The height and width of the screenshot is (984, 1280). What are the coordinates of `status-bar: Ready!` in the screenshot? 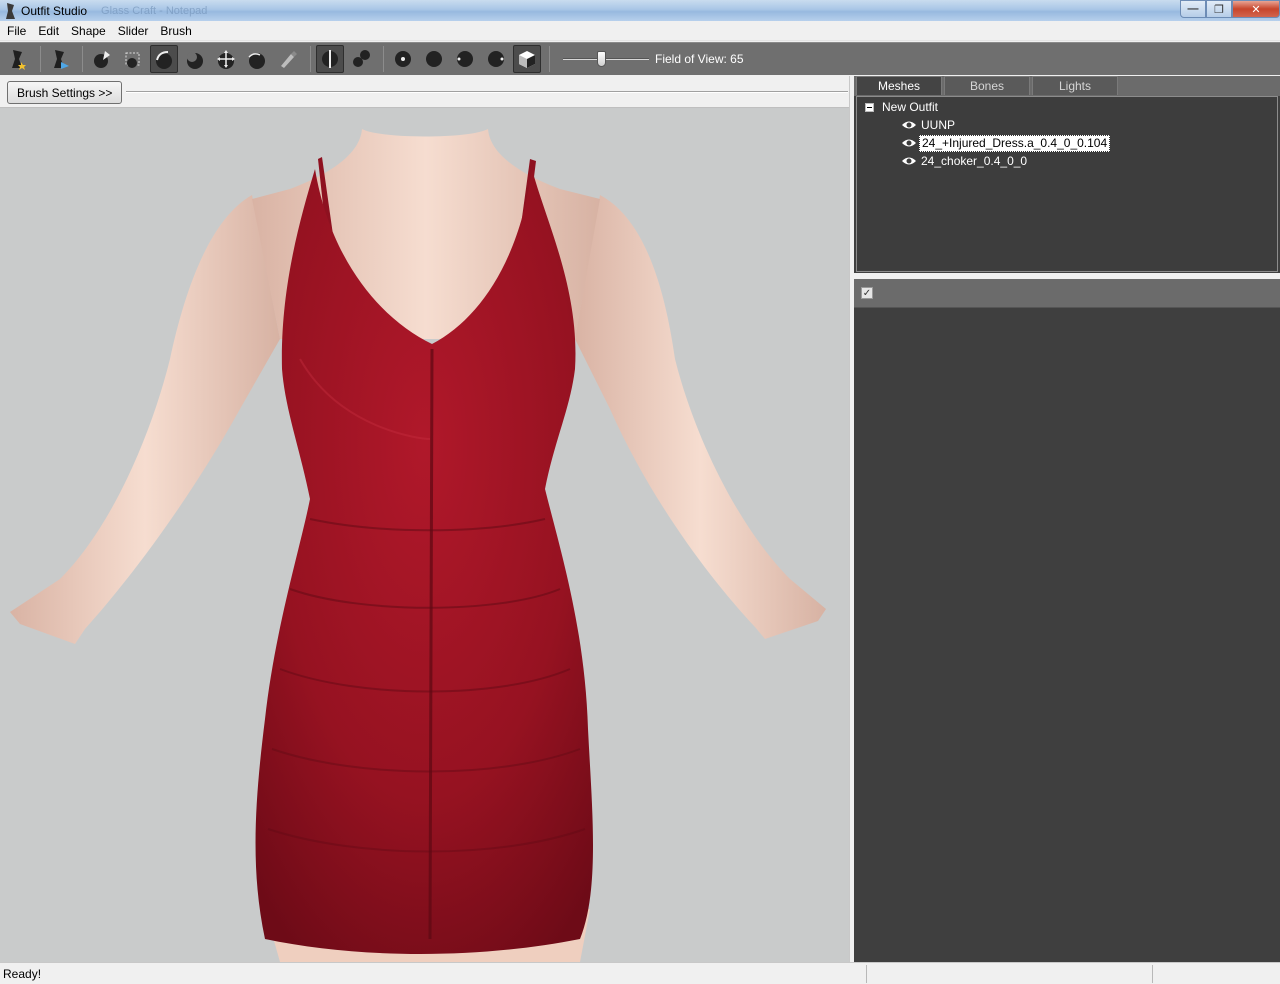 It's located at (640, 973).